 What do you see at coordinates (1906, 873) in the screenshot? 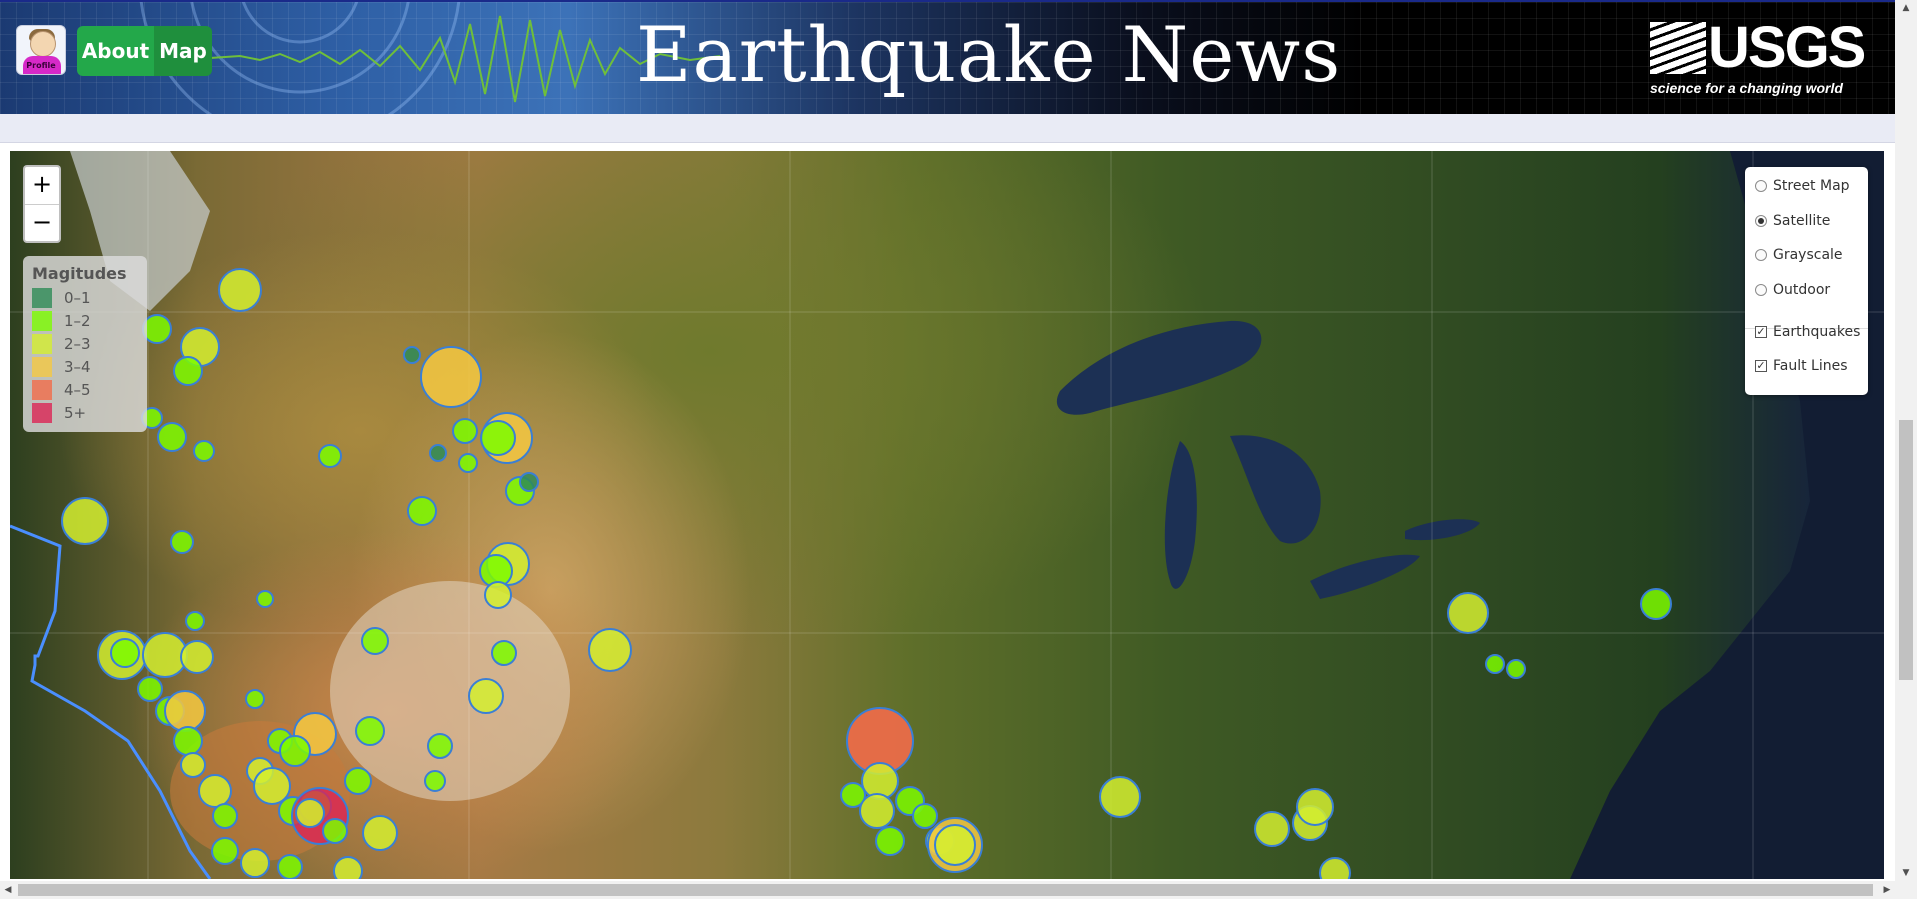
I see `scroll-down-icon: ▼` at bounding box center [1906, 873].